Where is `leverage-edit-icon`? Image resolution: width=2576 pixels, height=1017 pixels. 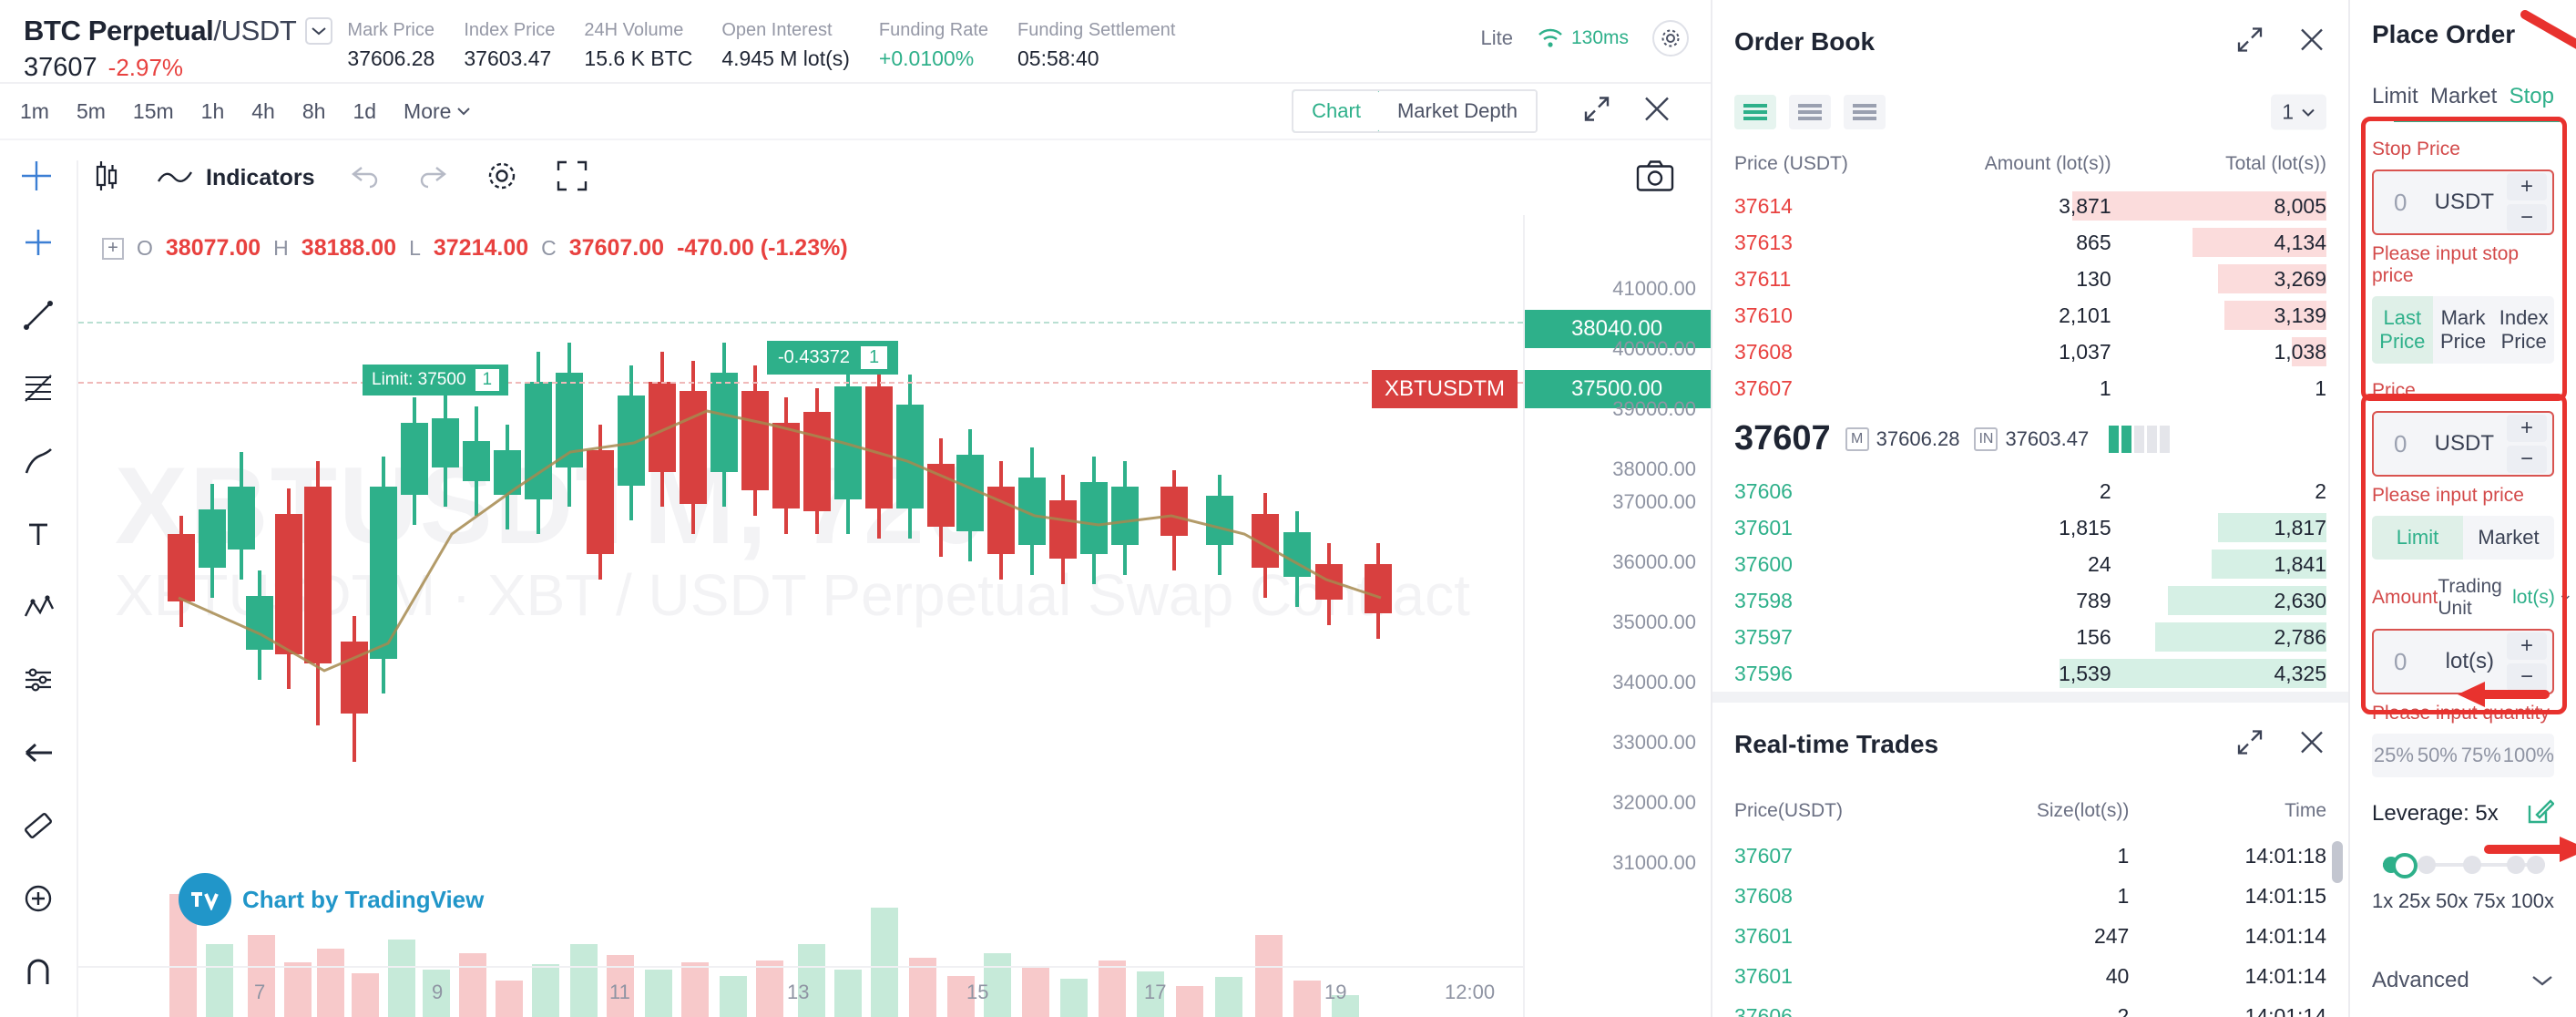 leverage-edit-icon is located at coordinates (2541, 813).